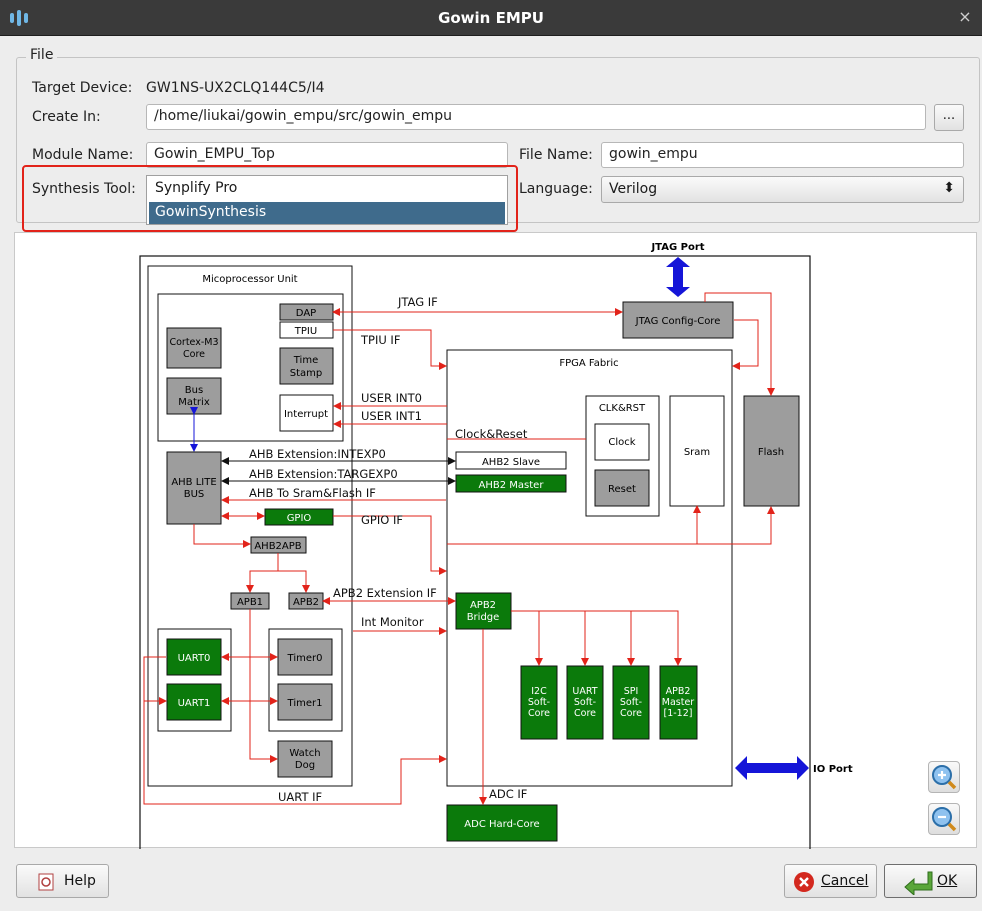  What do you see at coordinates (539, 702) in the screenshot?
I see `i2c-label-2: Soft-` at bounding box center [539, 702].